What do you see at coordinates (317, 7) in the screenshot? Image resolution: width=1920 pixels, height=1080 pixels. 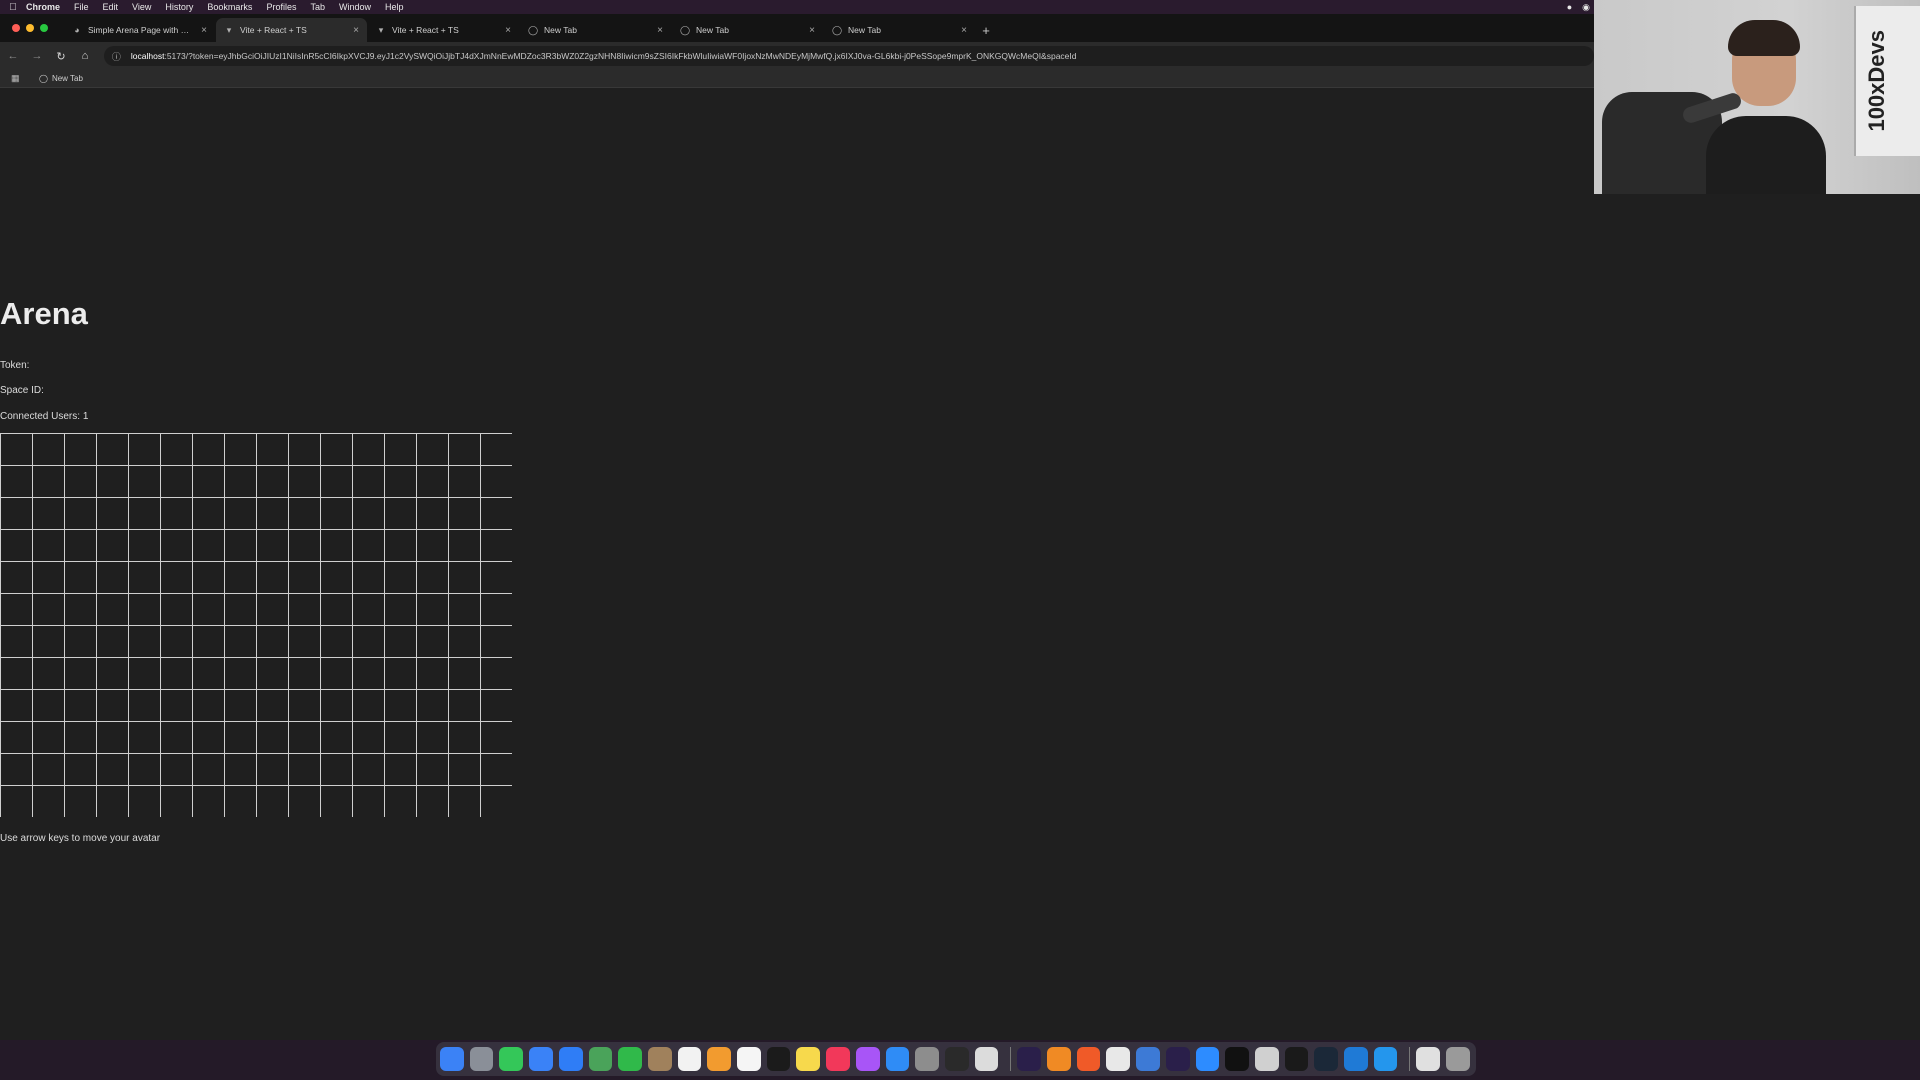 I see `menu-tab: Tab` at bounding box center [317, 7].